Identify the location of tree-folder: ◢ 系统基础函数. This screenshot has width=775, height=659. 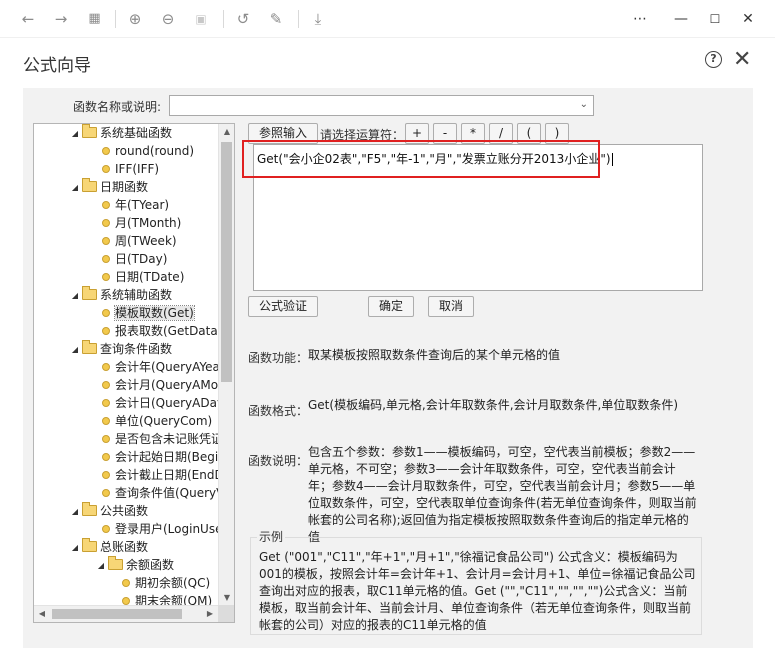
(121, 133).